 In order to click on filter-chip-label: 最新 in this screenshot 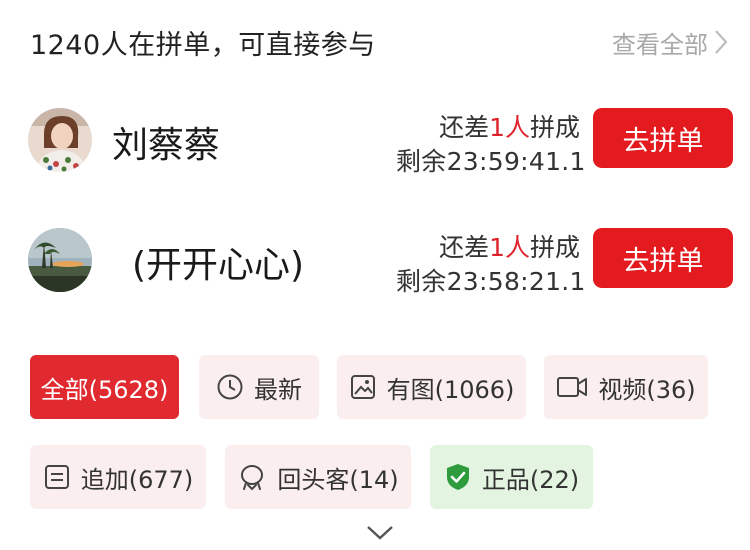, I will do `click(278, 389)`.